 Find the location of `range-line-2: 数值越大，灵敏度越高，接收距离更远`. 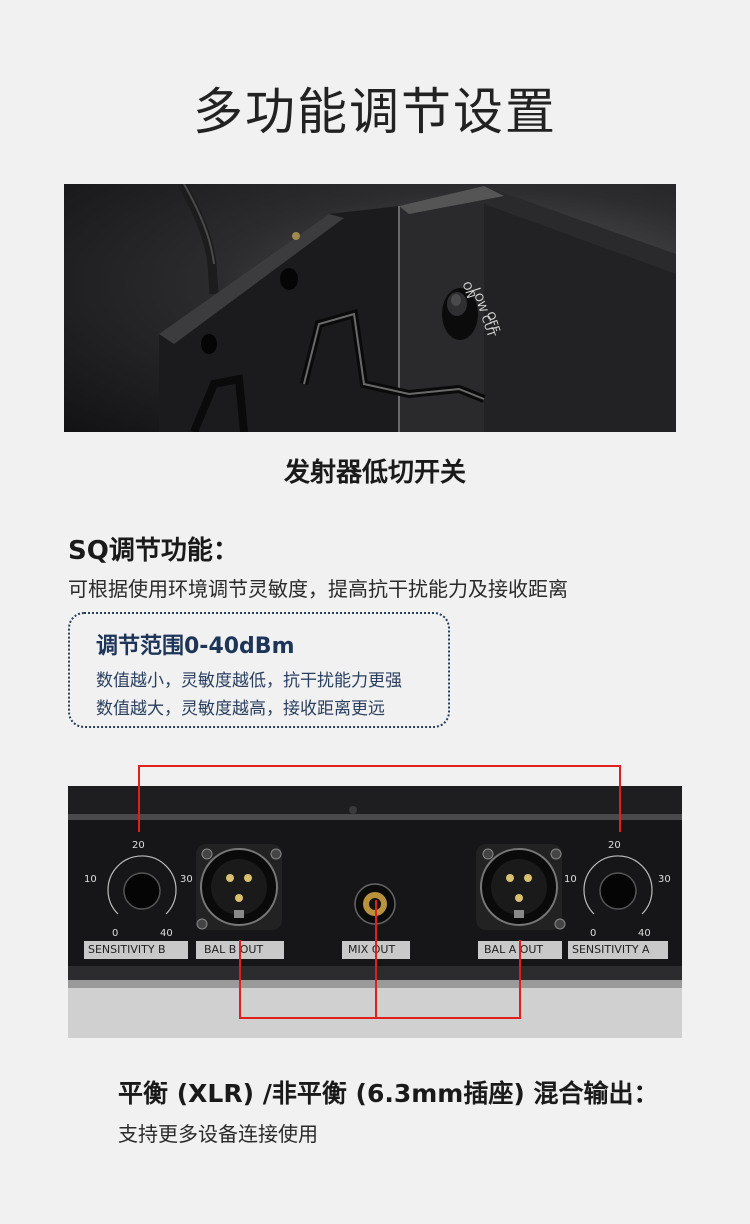

range-line-2: 数值越大，灵敏度越高，接收距离更远 is located at coordinates (240, 709).